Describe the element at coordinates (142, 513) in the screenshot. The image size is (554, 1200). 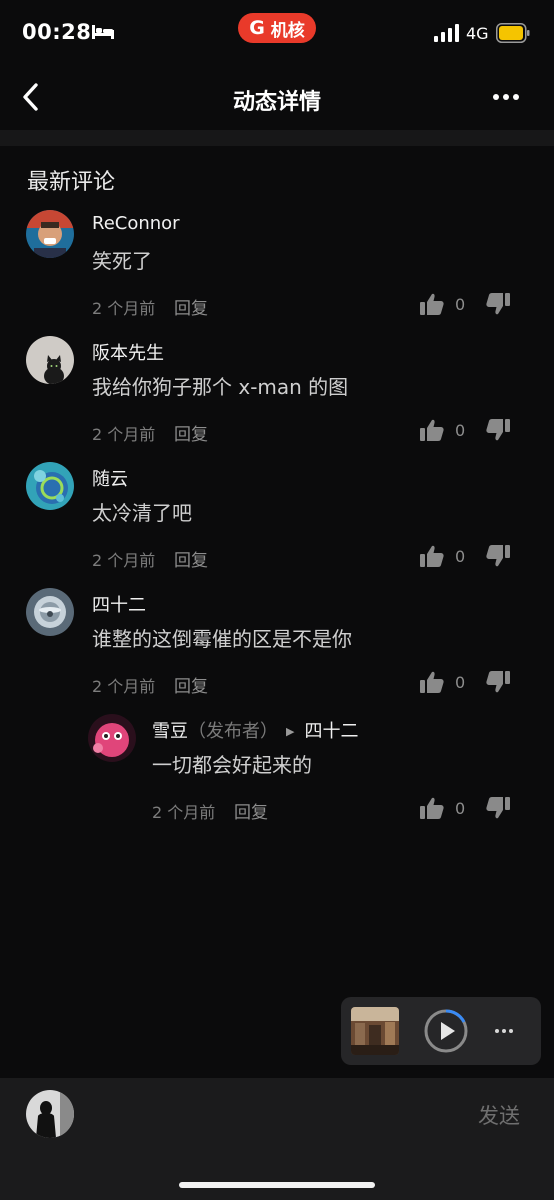
I see `comment-text: 太冷清了吧` at that location.